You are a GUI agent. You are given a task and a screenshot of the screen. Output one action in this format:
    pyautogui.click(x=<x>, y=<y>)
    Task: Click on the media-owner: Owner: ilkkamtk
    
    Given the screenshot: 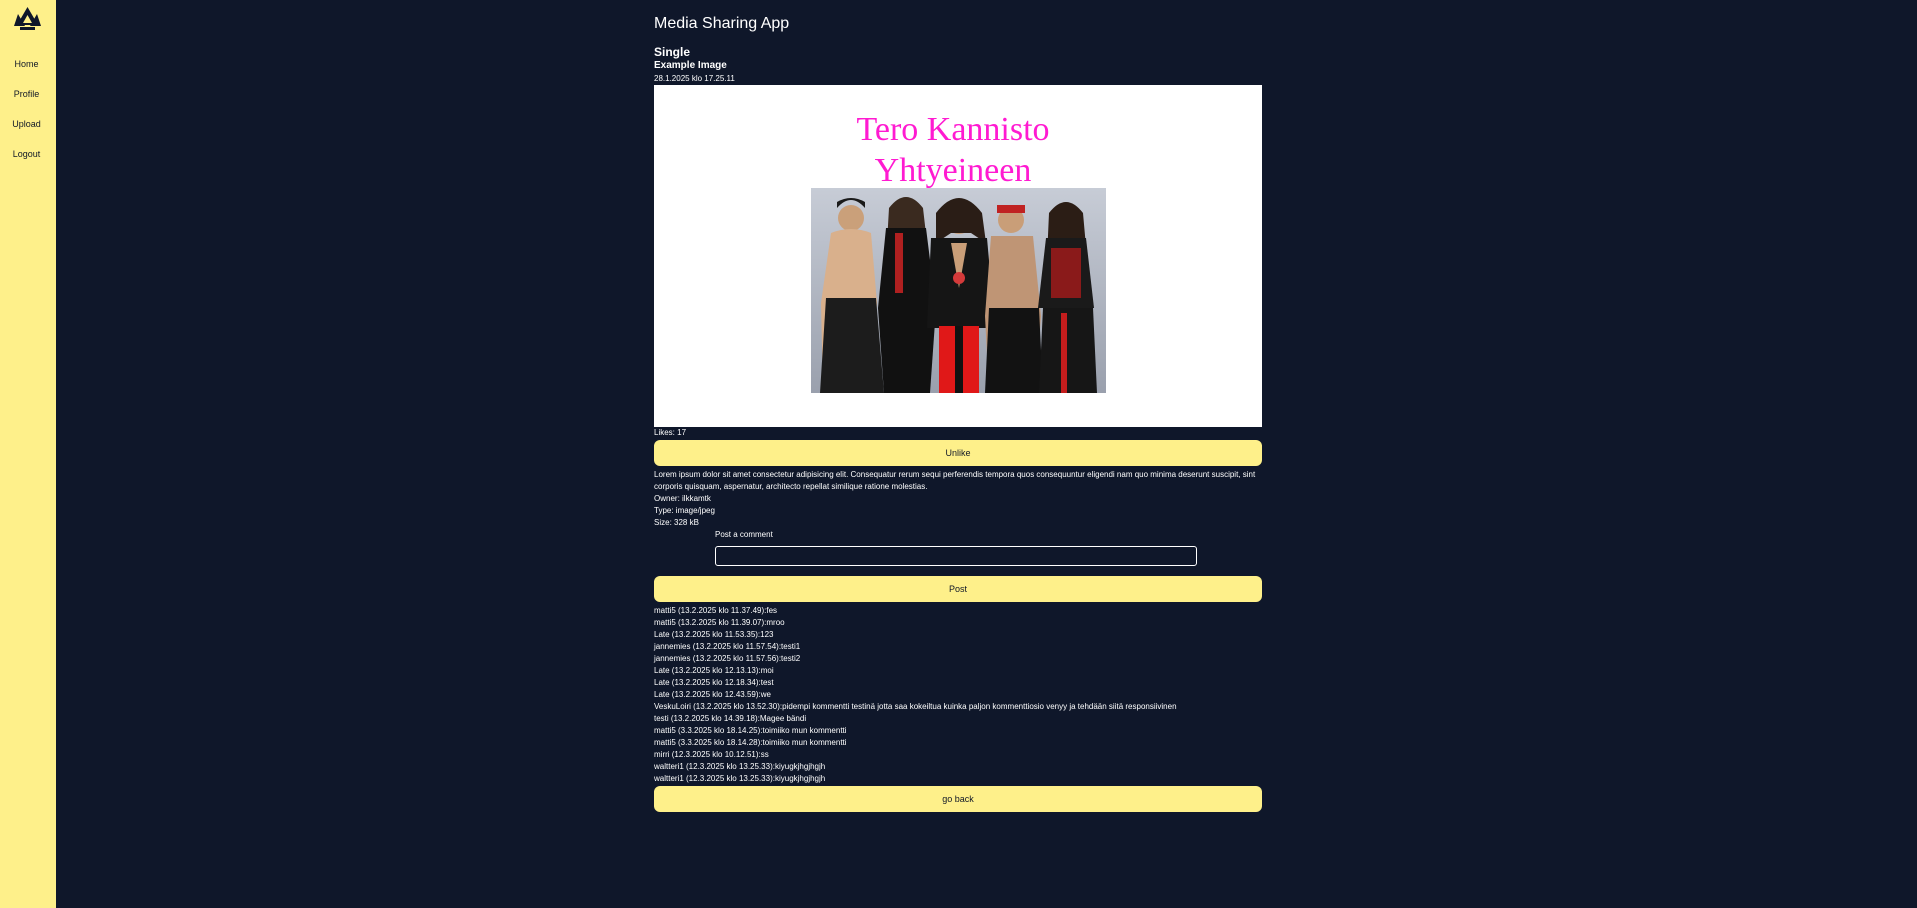 What is the action you would take?
    pyautogui.click(x=682, y=498)
    